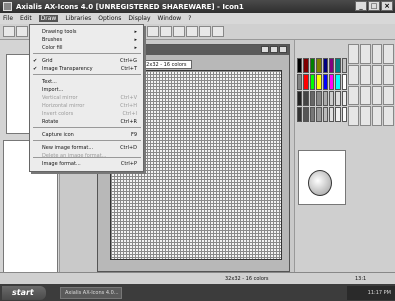 Image resolution: width=395 pixels, height=301 pixels. Describe the element at coordinates (320, 183) in the screenshot. I see `mouse-icon` at that location.